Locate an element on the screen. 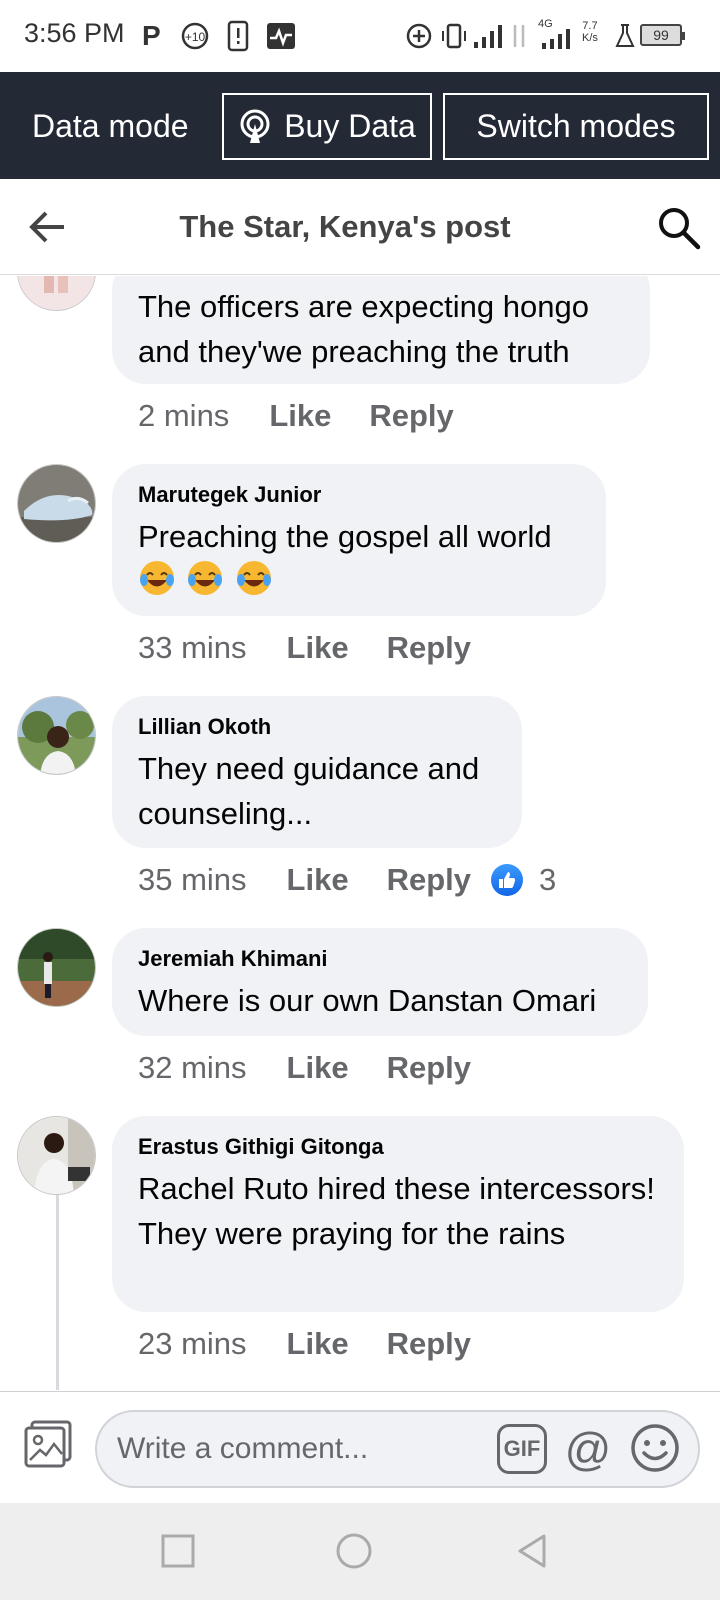  comment-actions: 2 mins Like Reply is located at coordinates (296, 416).